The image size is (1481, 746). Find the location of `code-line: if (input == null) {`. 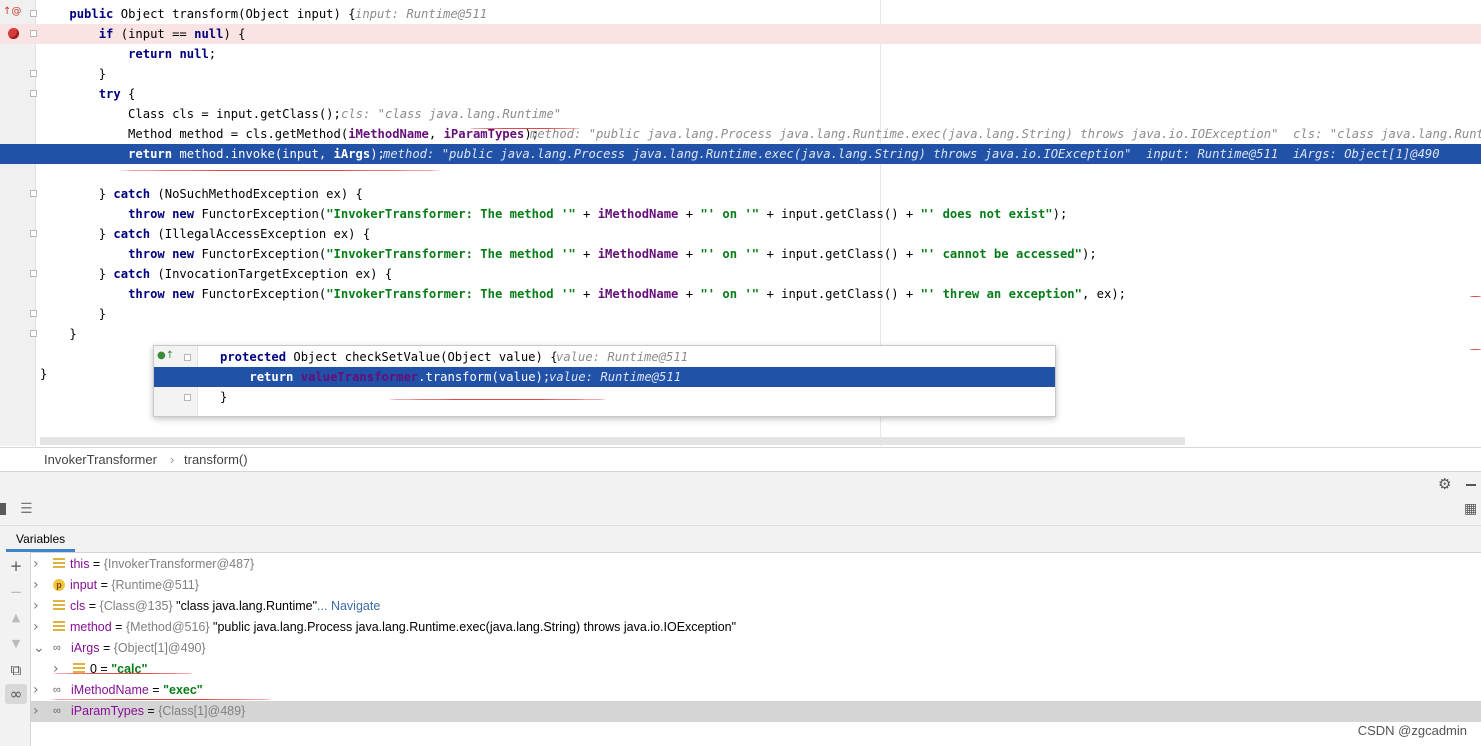

code-line: if (input == null) { is located at coordinates (740, 34).